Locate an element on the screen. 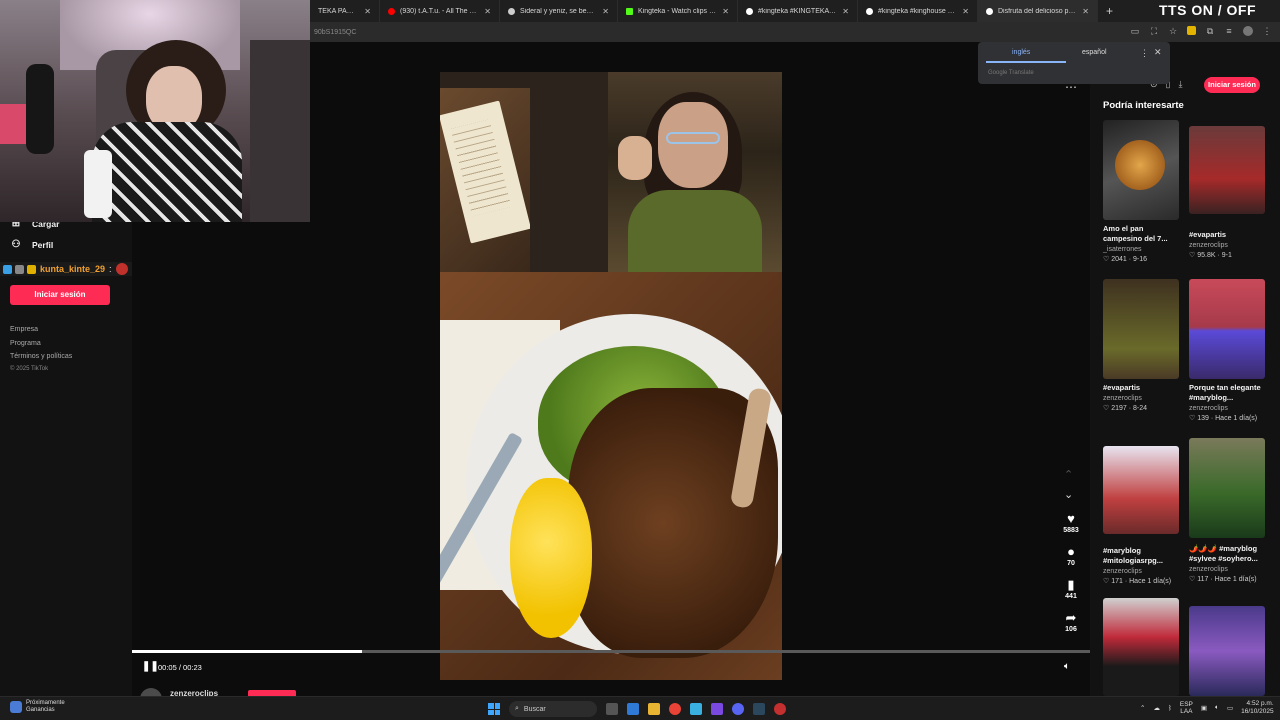 The width and height of the screenshot is (1280, 720). obs-icon is located at coordinates (780, 709).